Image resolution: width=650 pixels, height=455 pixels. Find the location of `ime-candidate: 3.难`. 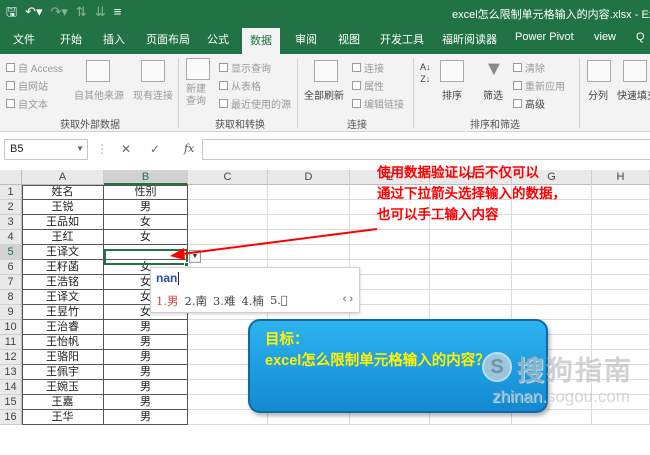

ime-candidate: 3.难 is located at coordinates (224, 301).